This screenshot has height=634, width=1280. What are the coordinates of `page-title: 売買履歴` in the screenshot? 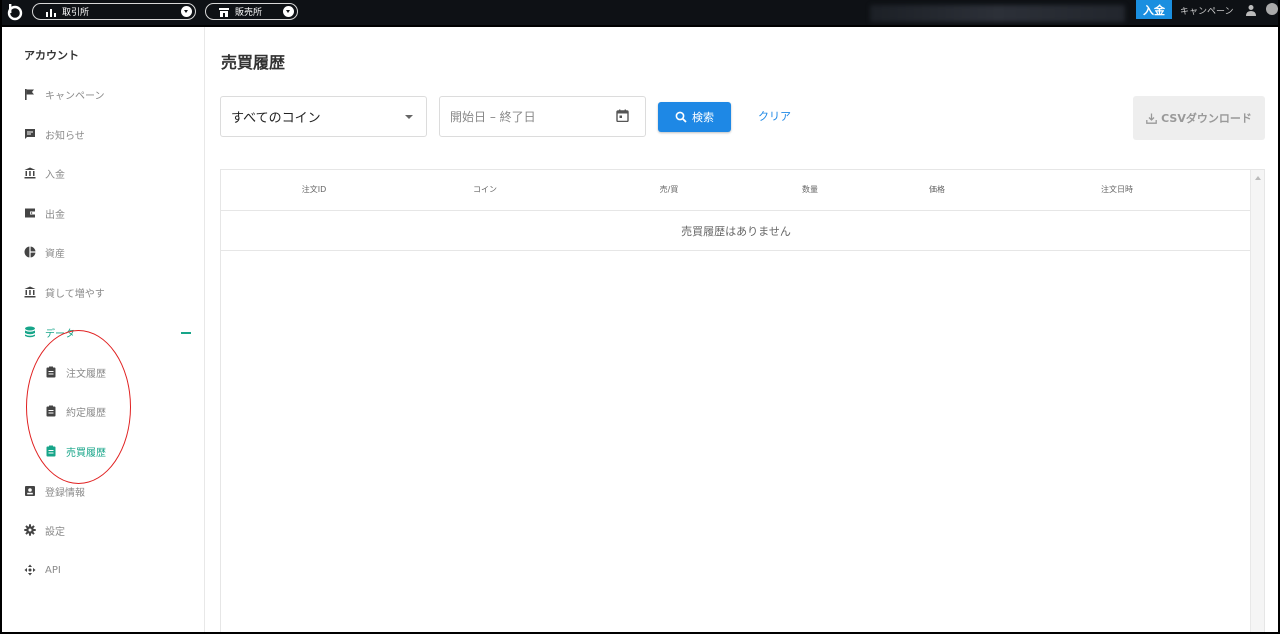 It's located at (253, 62).